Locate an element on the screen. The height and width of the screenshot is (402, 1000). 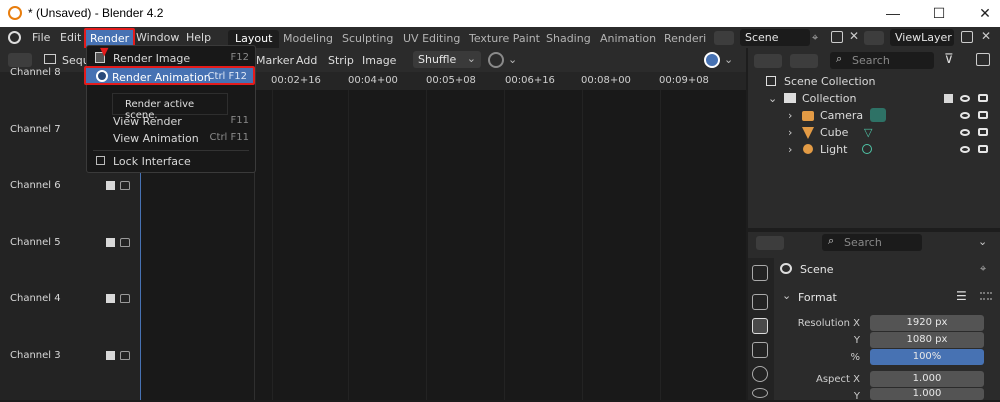
properties-editor-type-icon is located at coordinates (770, 243).